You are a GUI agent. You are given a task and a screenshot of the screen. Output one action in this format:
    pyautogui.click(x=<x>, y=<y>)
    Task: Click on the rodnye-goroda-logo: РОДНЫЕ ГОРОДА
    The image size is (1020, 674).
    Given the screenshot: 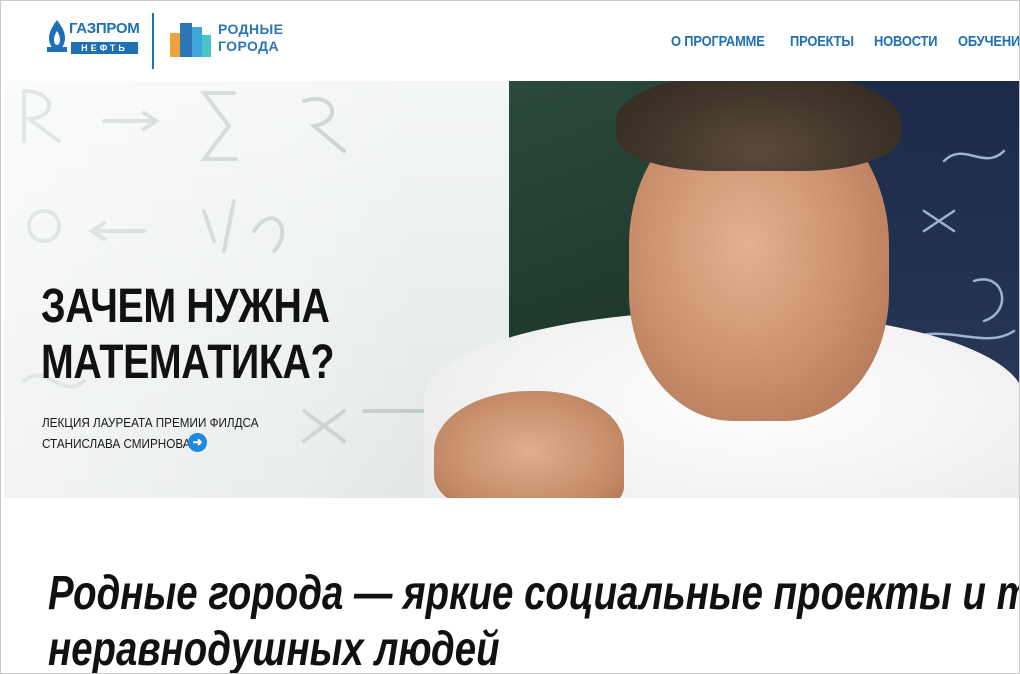 What is the action you would take?
    pyautogui.click(x=233, y=40)
    